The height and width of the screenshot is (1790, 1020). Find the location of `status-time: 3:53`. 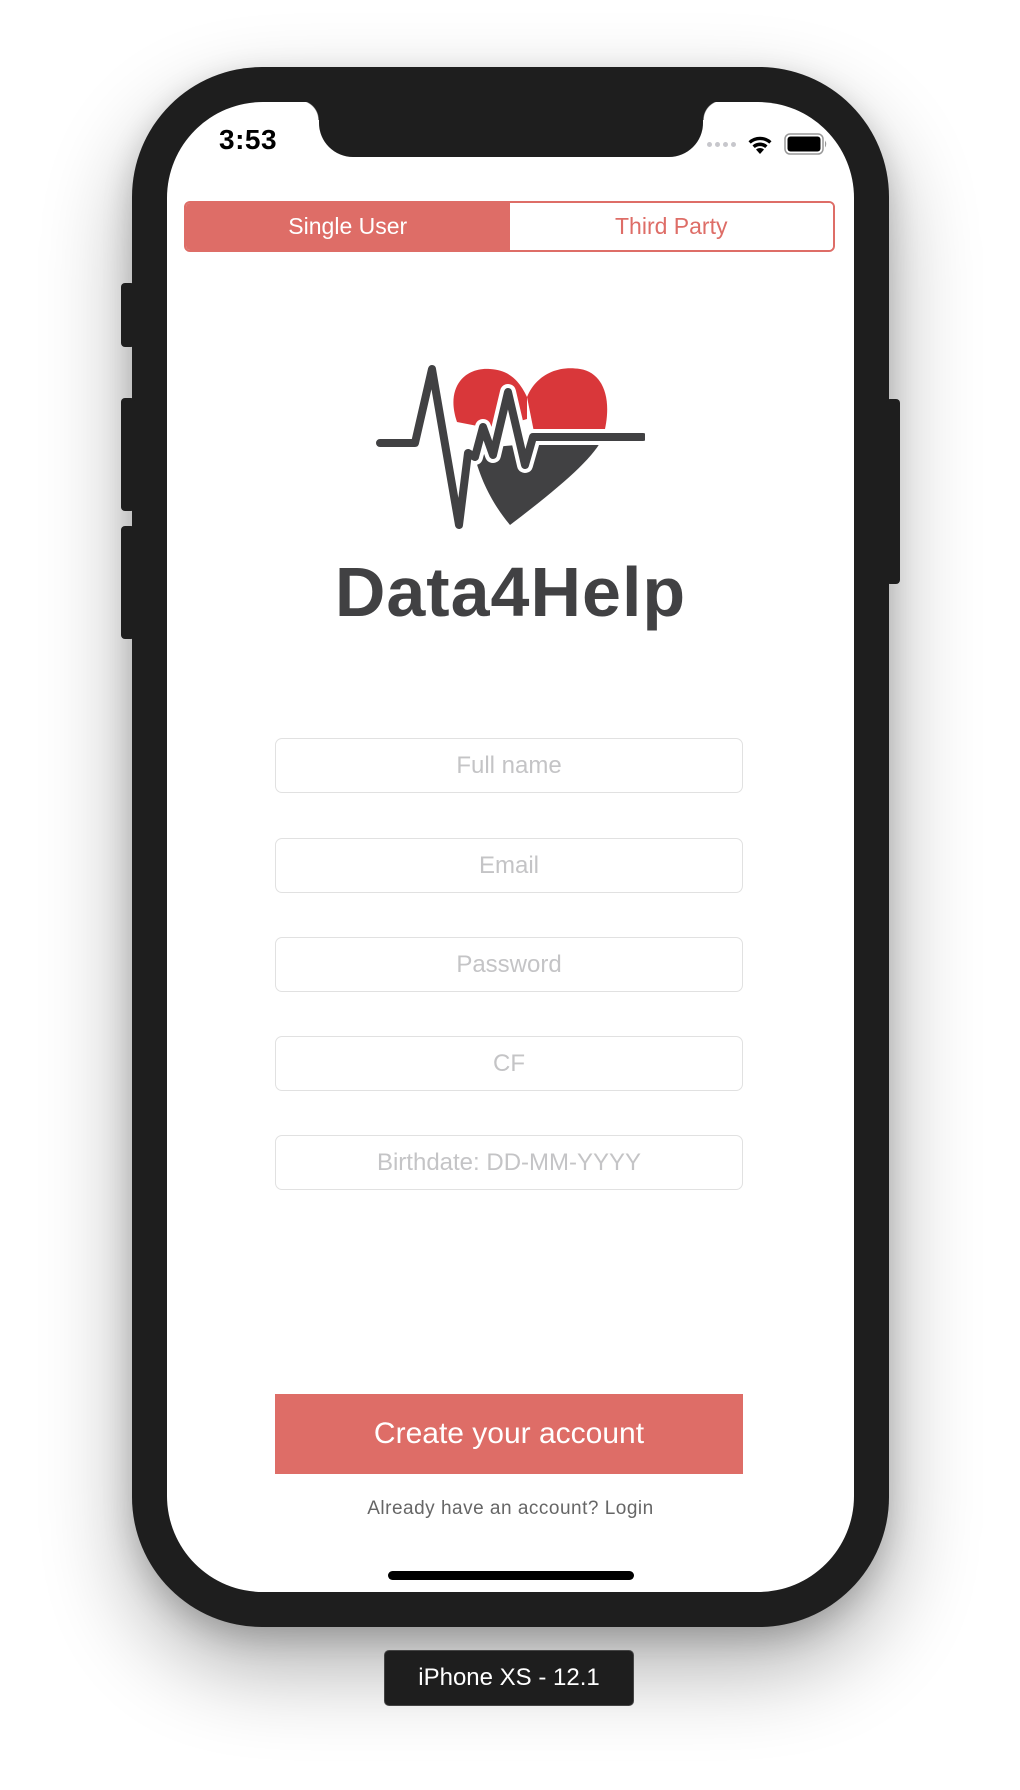

status-time: 3:53 is located at coordinates (248, 139).